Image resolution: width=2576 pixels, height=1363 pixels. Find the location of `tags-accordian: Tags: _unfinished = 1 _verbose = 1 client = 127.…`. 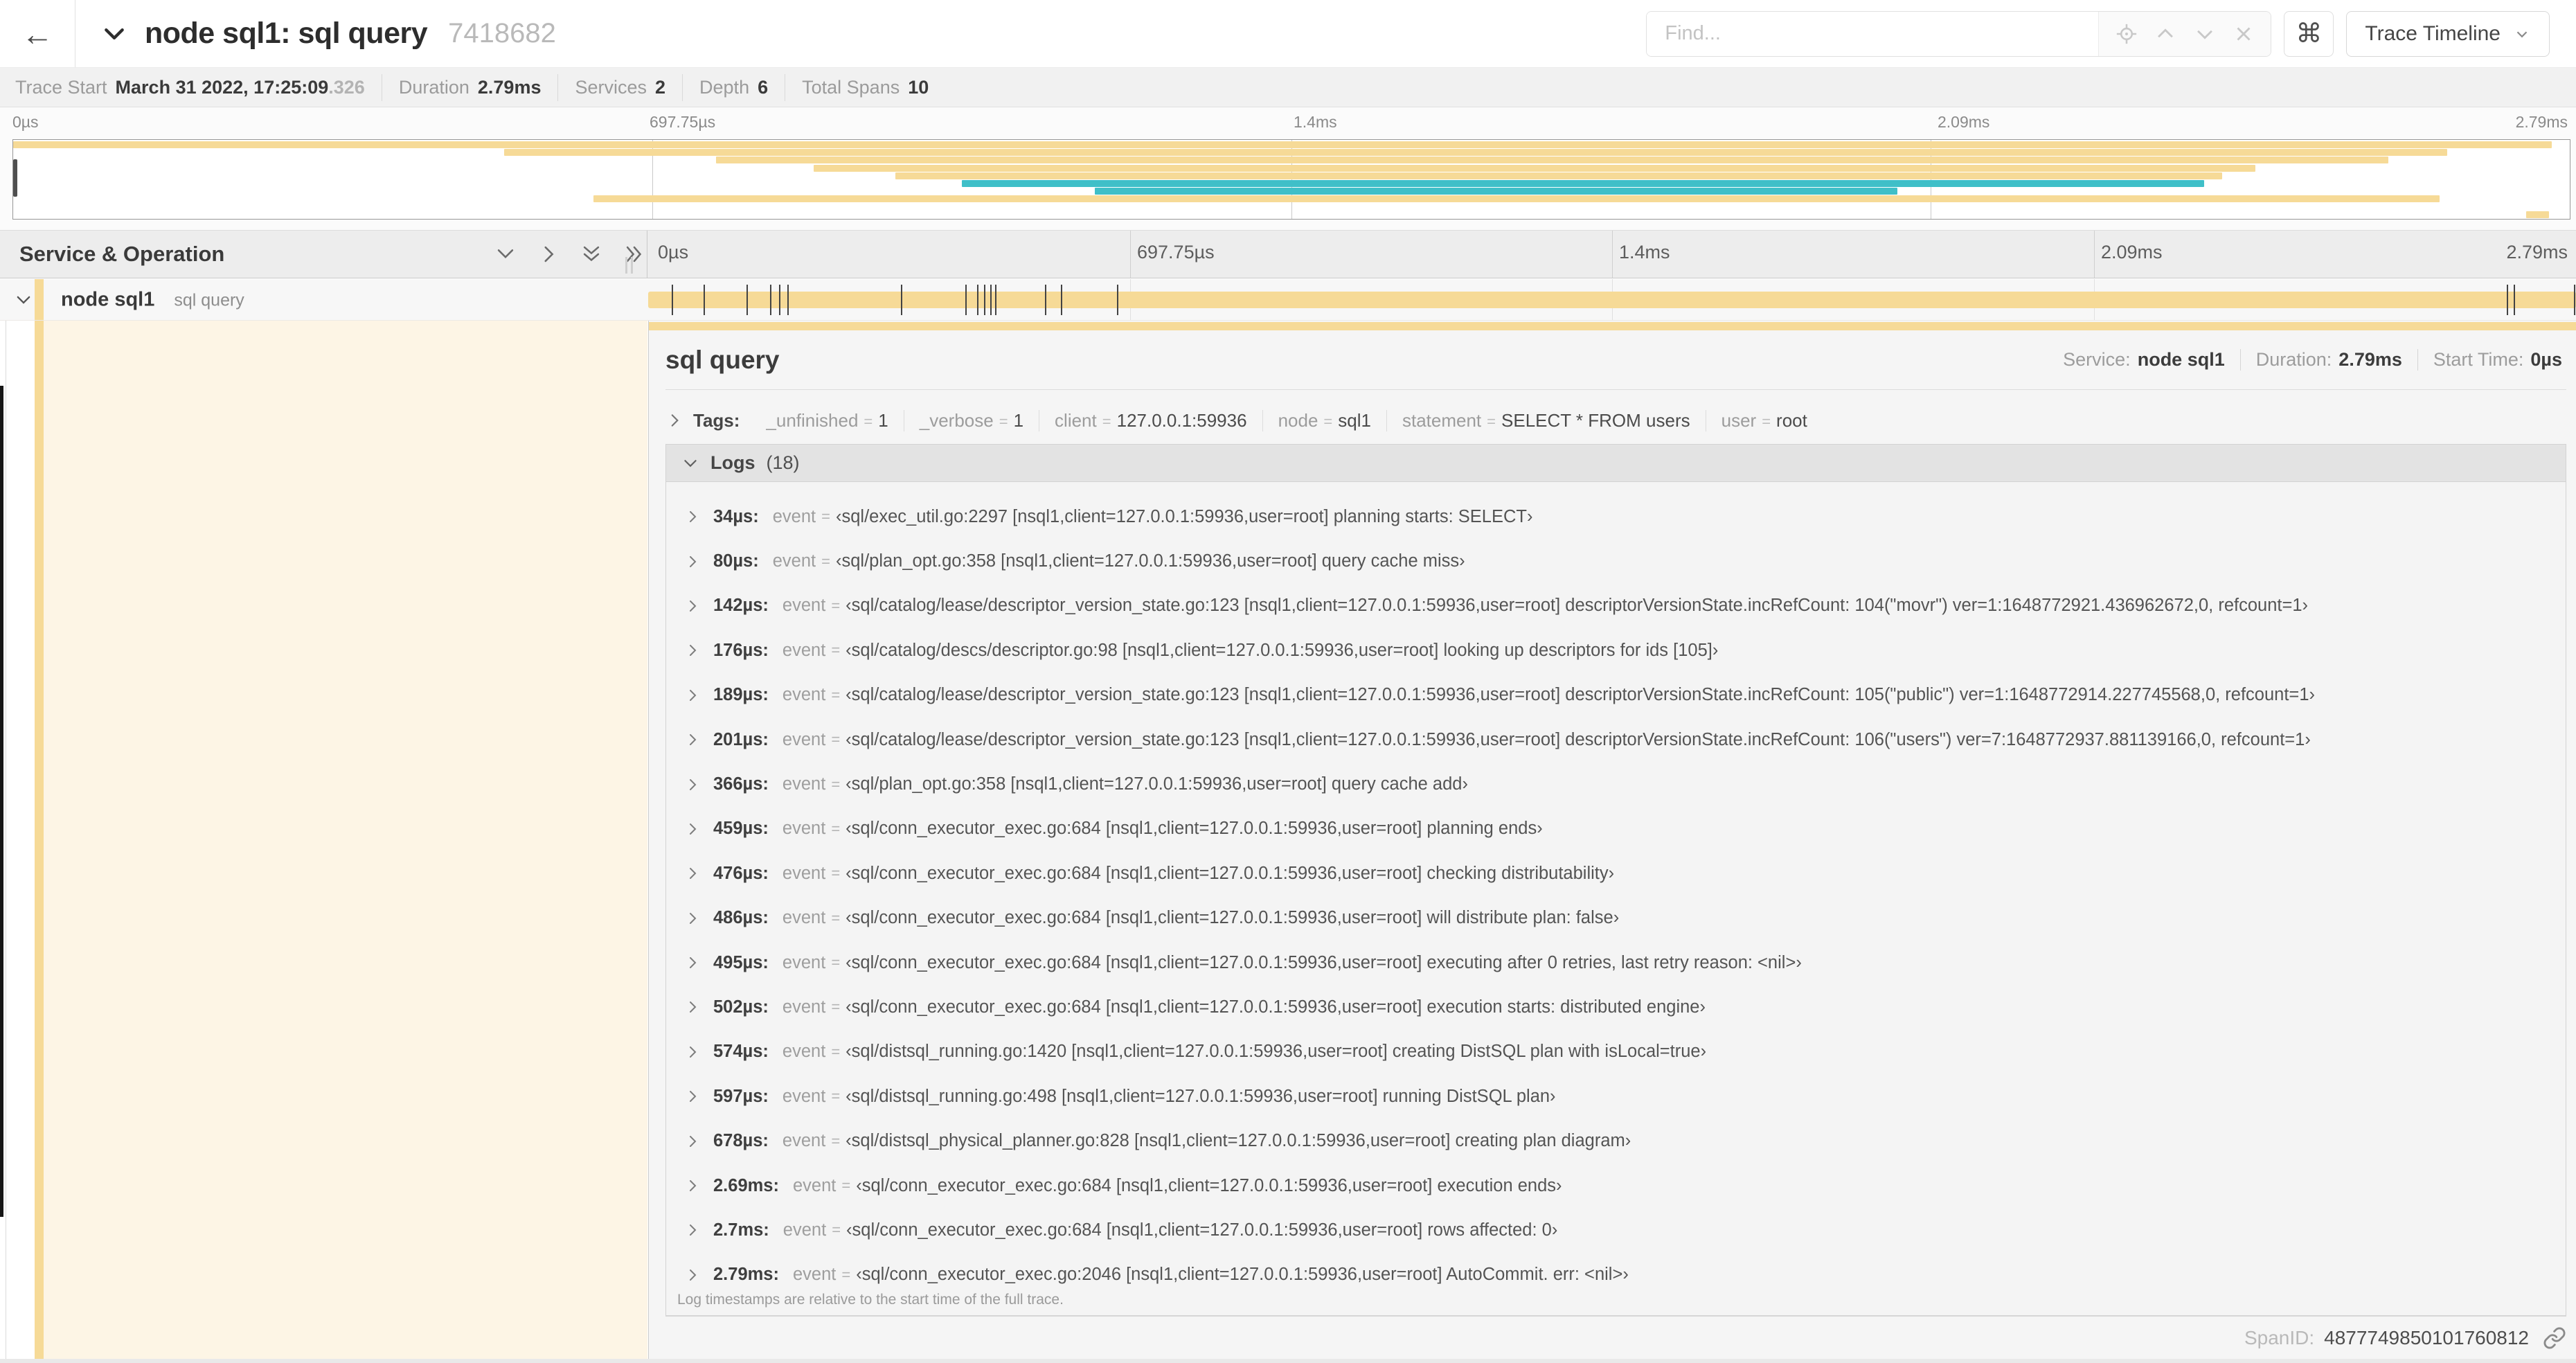

tags-accordian: Tags: _unfinished = 1 _verbose = 1 client = 127.… is located at coordinates (1244, 420).